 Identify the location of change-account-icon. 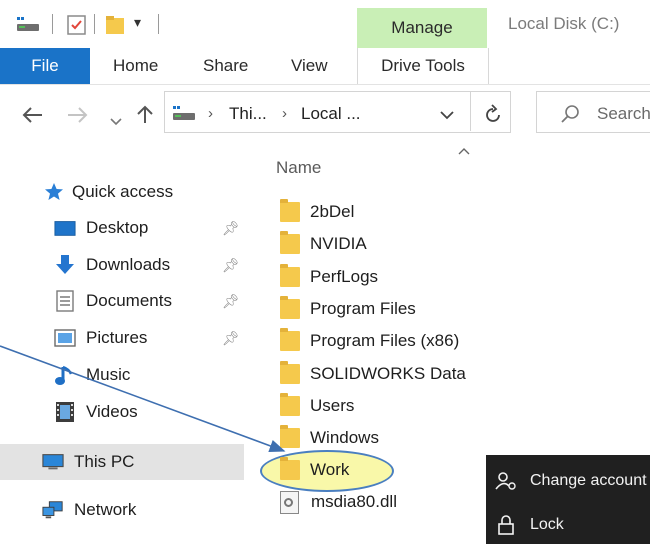
(506, 481).